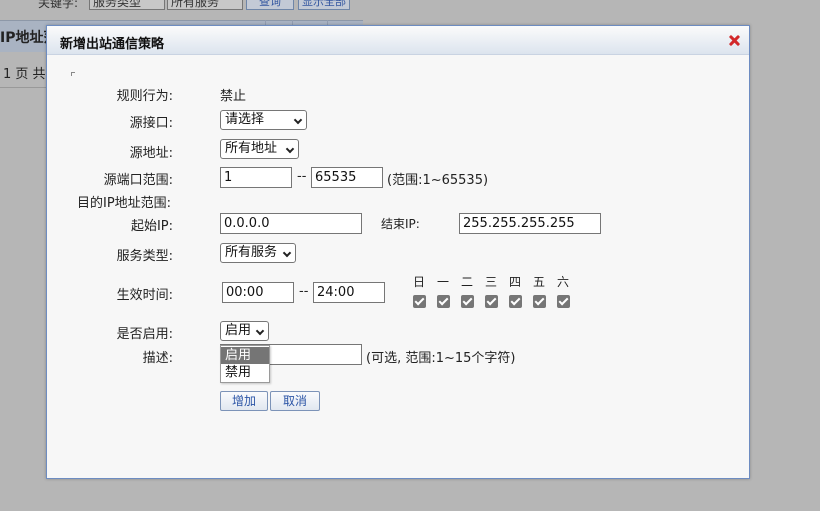 Image resolution: width=820 pixels, height=511 pixels. I want to click on src-address-select: 所有地址, so click(259, 149).